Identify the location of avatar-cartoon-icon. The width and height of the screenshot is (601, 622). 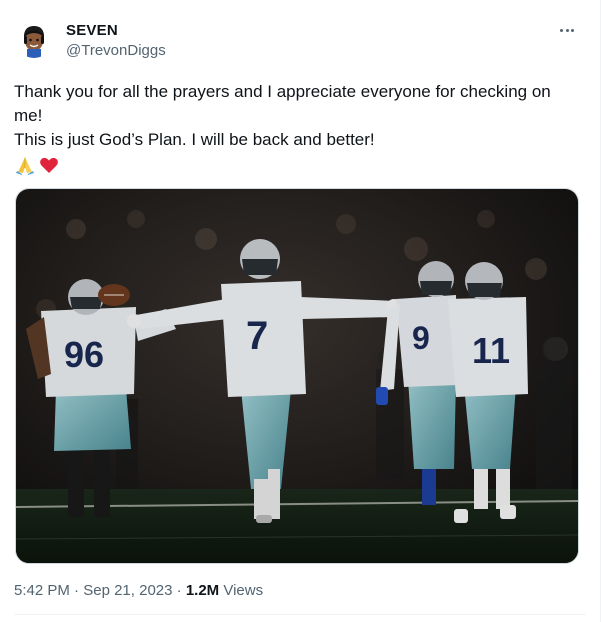
(34, 40).